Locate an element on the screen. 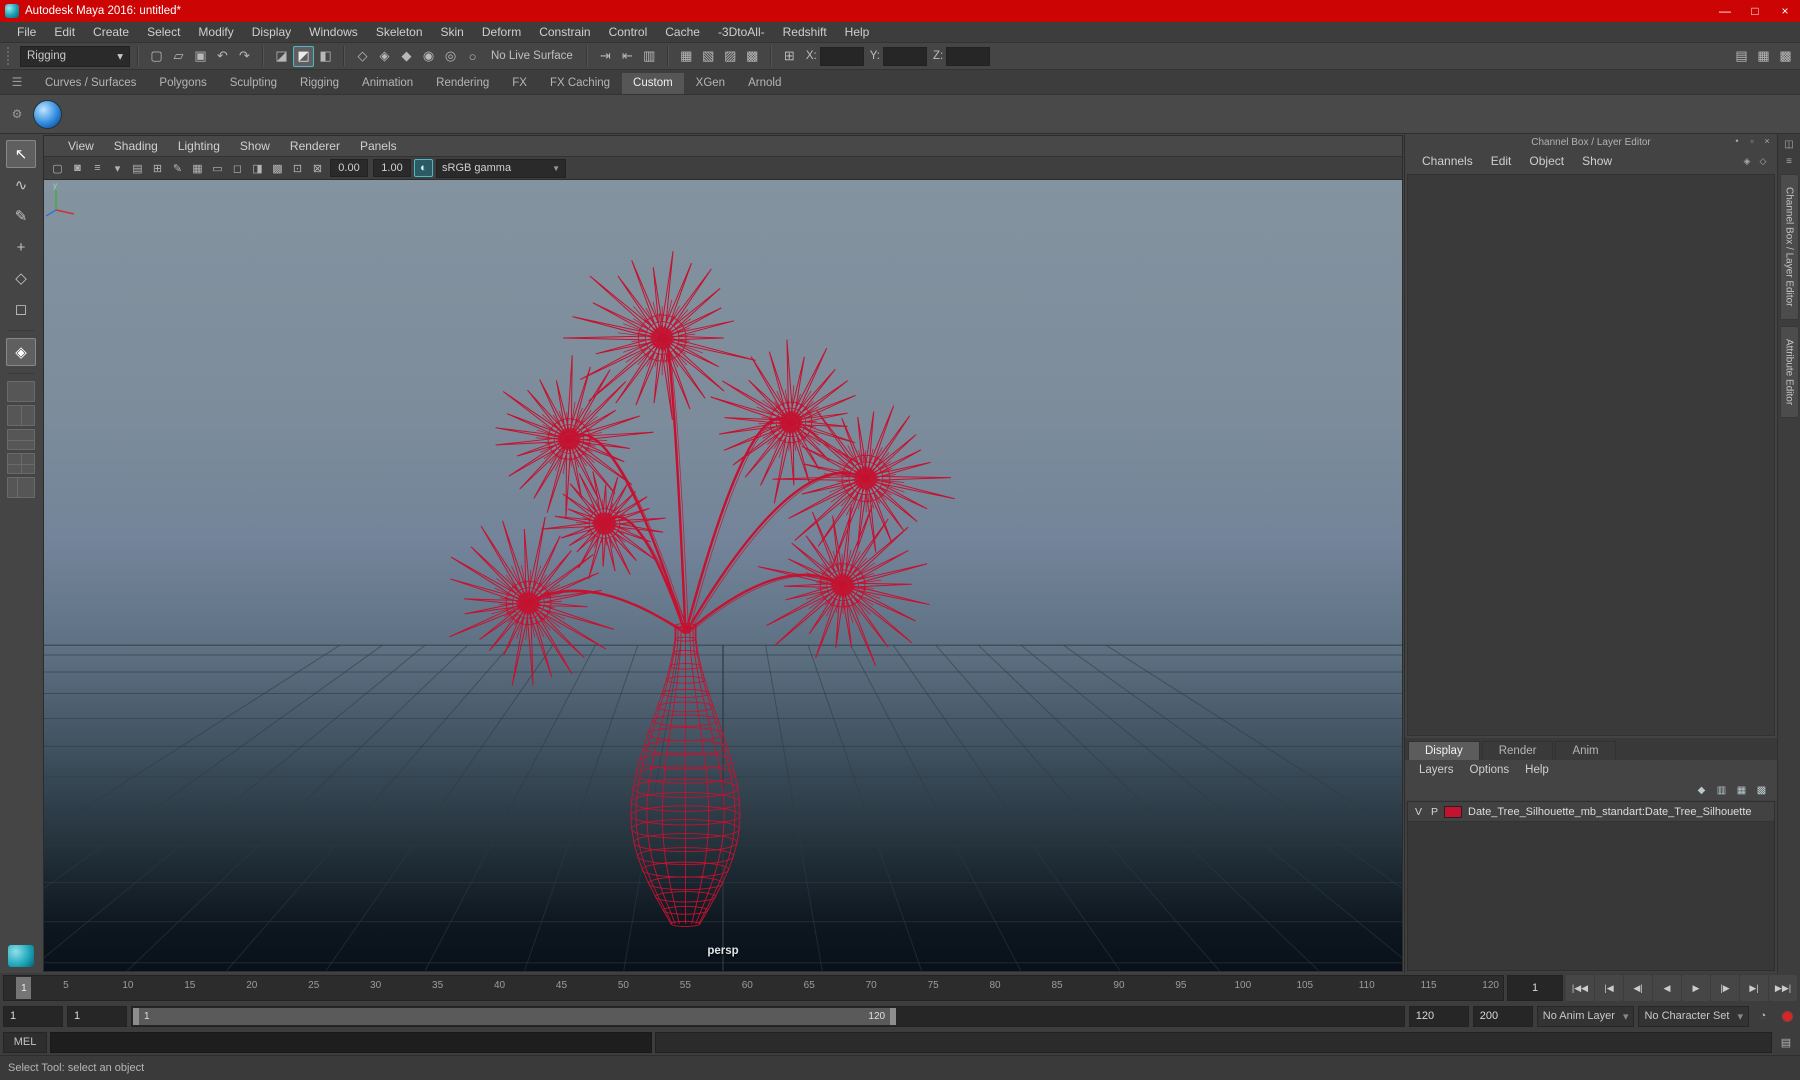 The width and height of the screenshot is (1800, 1080). menu-skin: Skin is located at coordinates (452, 32).